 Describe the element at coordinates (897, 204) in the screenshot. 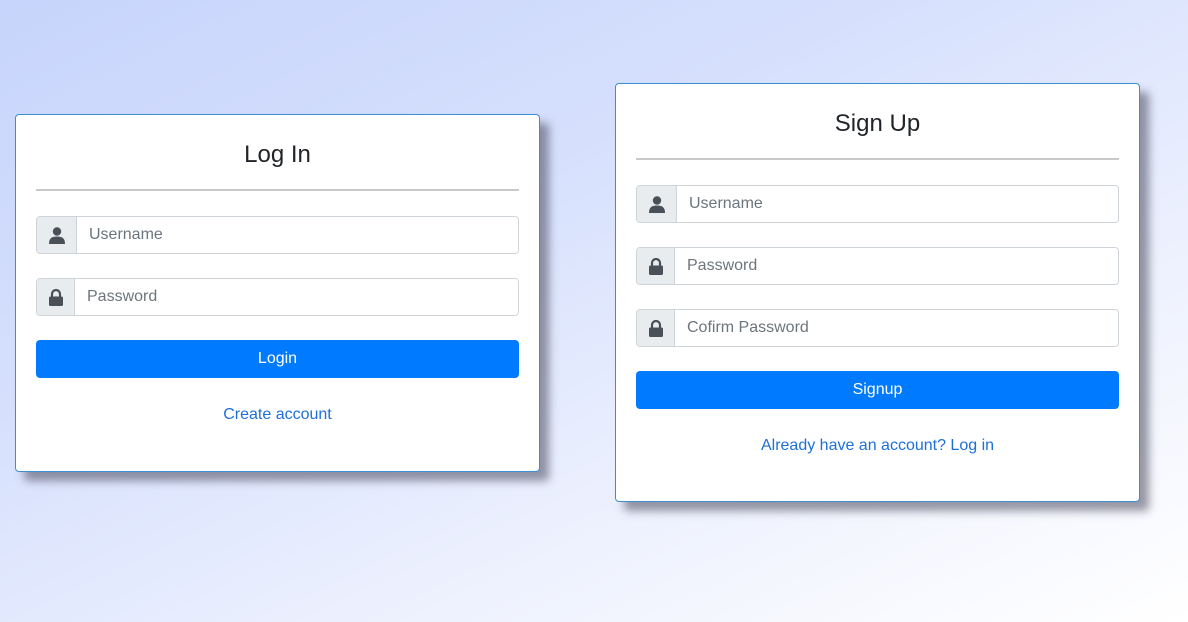

I see `signup-username-input` at that location.